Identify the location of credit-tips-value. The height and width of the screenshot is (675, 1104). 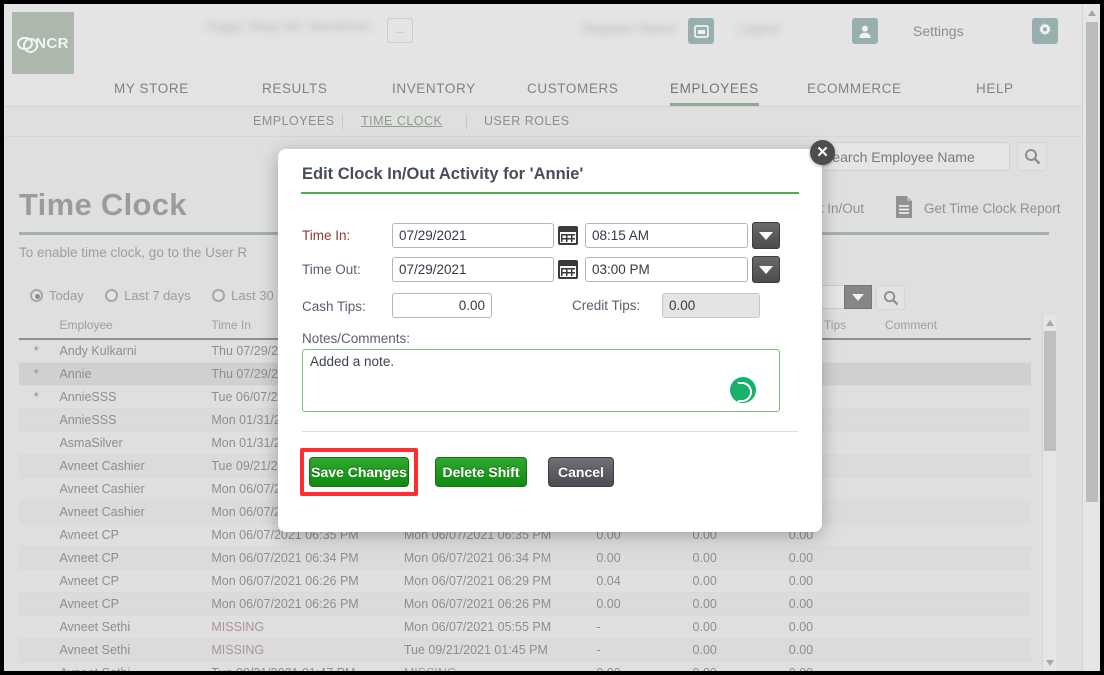
(711, 305).